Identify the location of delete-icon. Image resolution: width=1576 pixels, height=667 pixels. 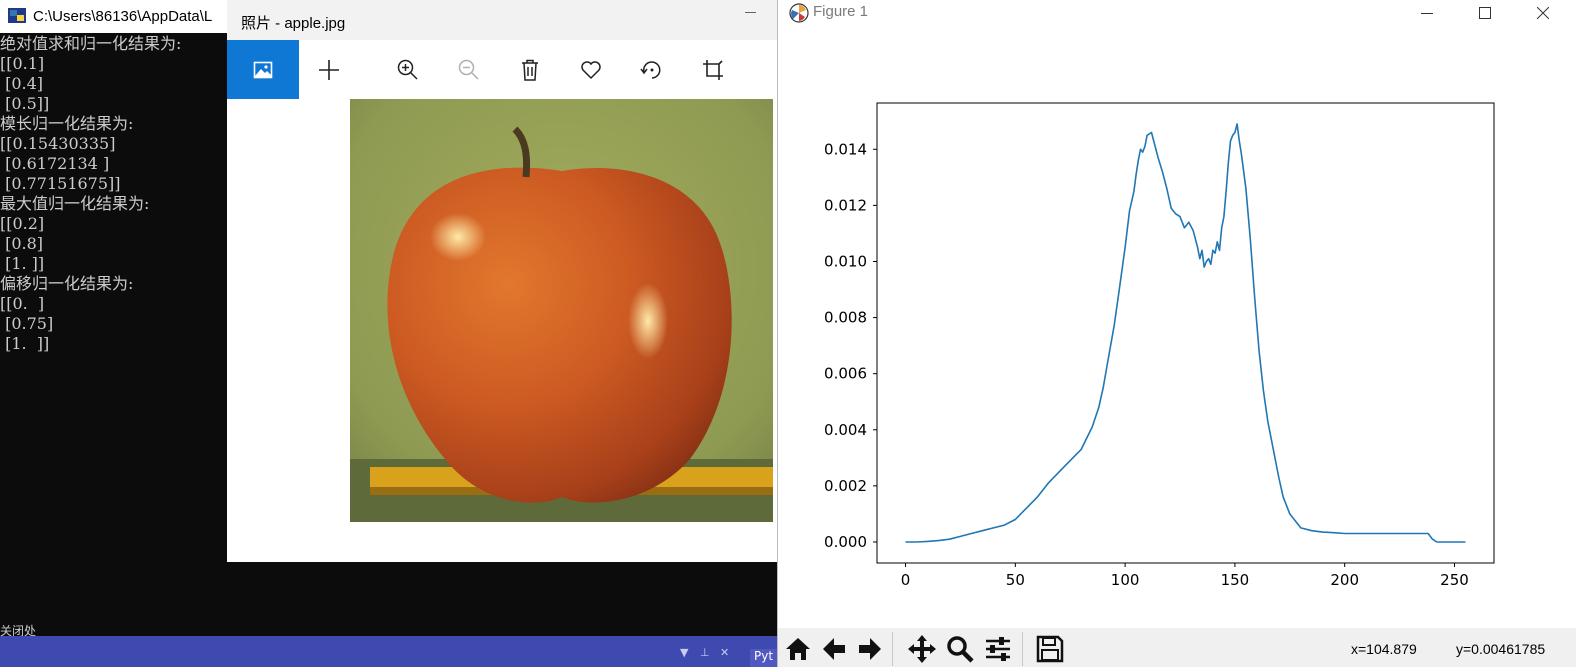
(530, 70).